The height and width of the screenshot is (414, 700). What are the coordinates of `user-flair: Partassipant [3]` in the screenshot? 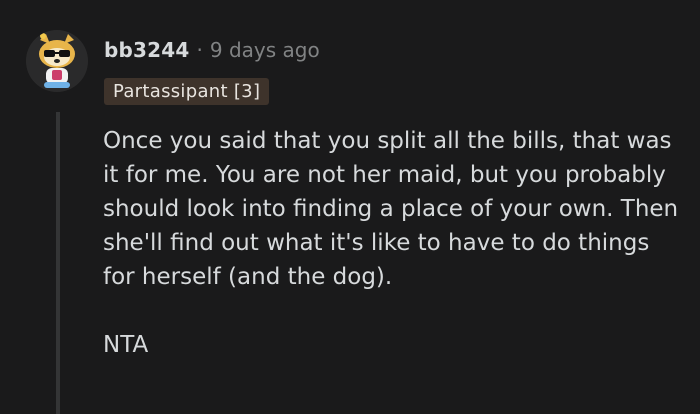 It's located at (187, 91).